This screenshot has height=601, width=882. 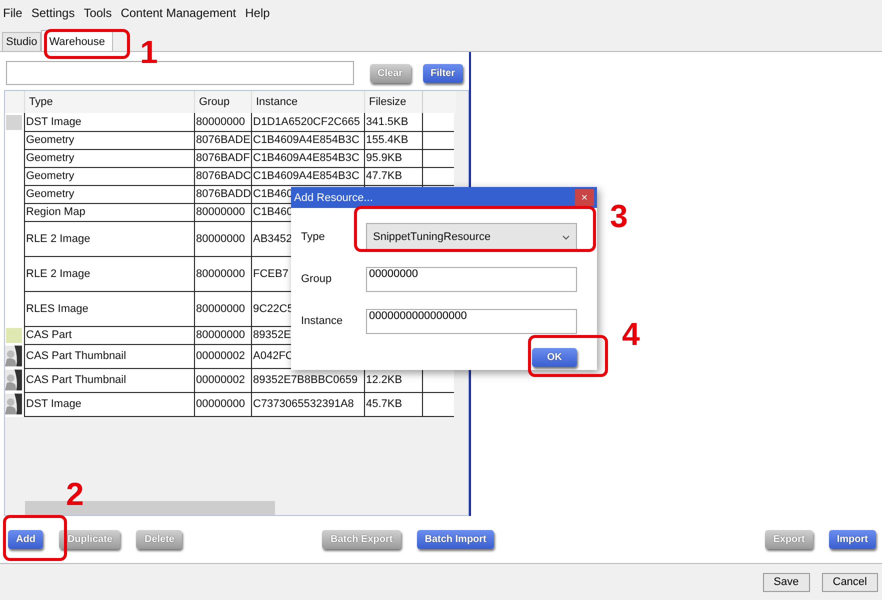 I want to click on table-cell: 95.9KB, so click(x=383, y=158).